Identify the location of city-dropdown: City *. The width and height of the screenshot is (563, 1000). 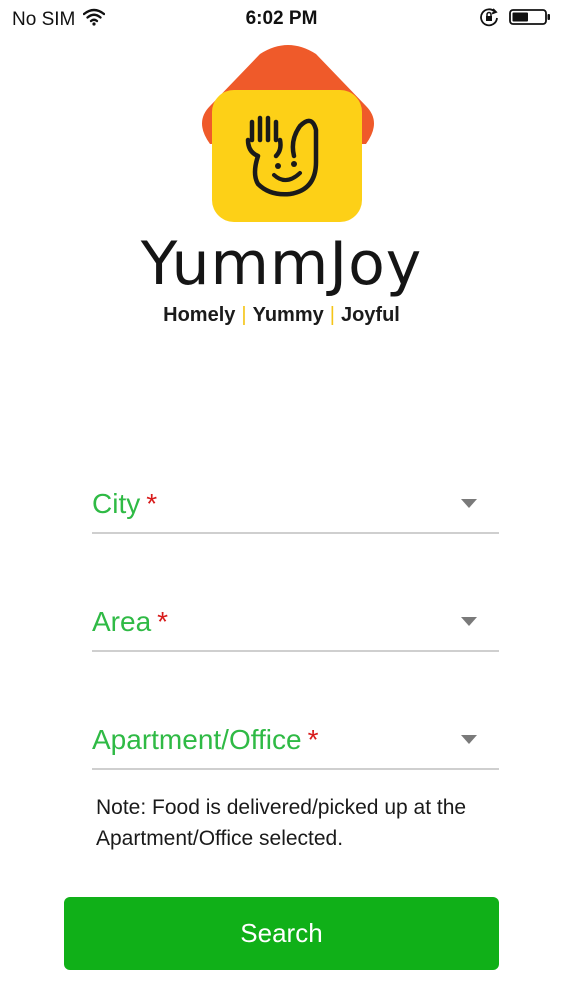
(295, 503).